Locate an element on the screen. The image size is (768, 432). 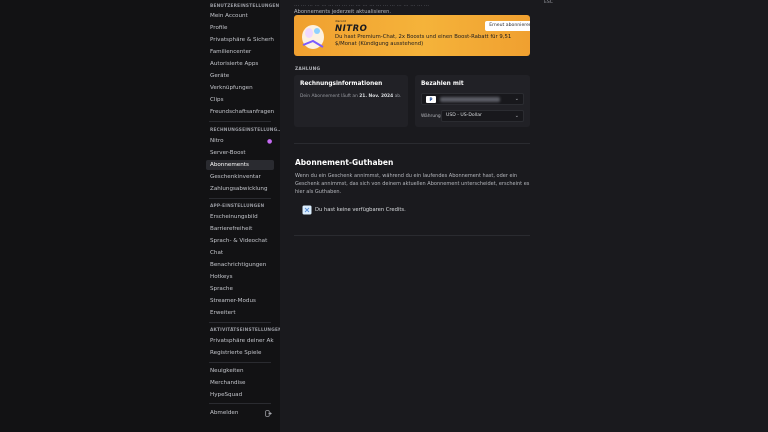
sidebar-item-my-account: Mein Account is located at coordinates (240, 16).